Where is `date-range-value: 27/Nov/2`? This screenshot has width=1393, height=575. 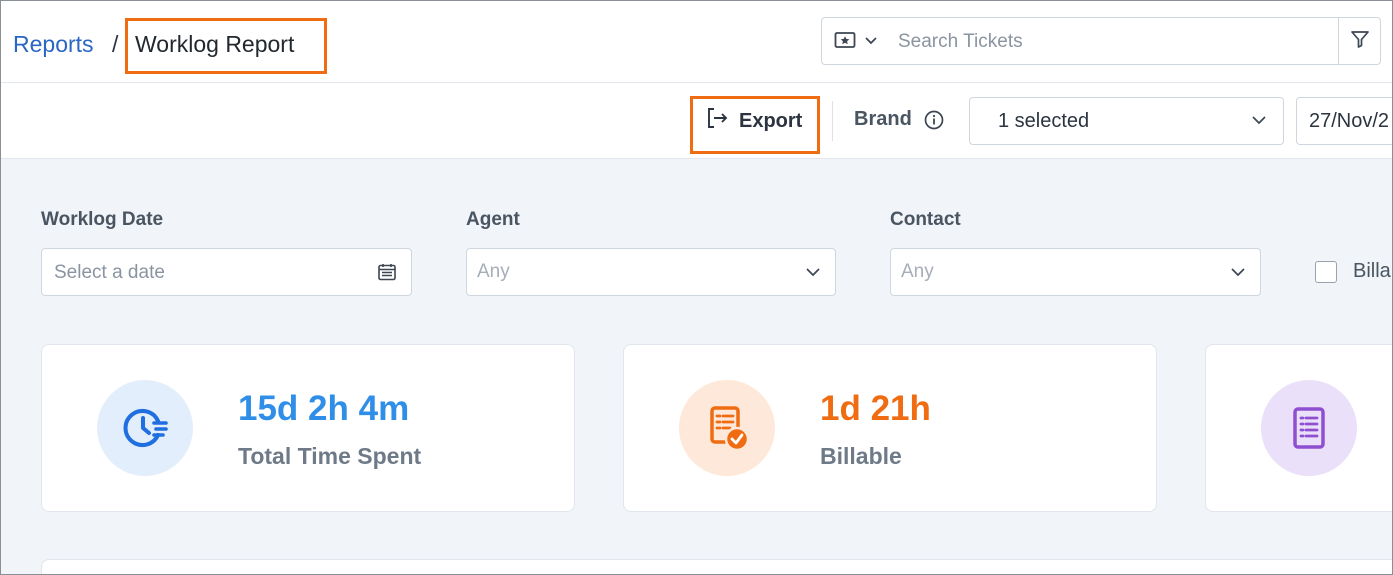
date-range-value: 27/Nov/2 is located at coordinates (1349, 121).